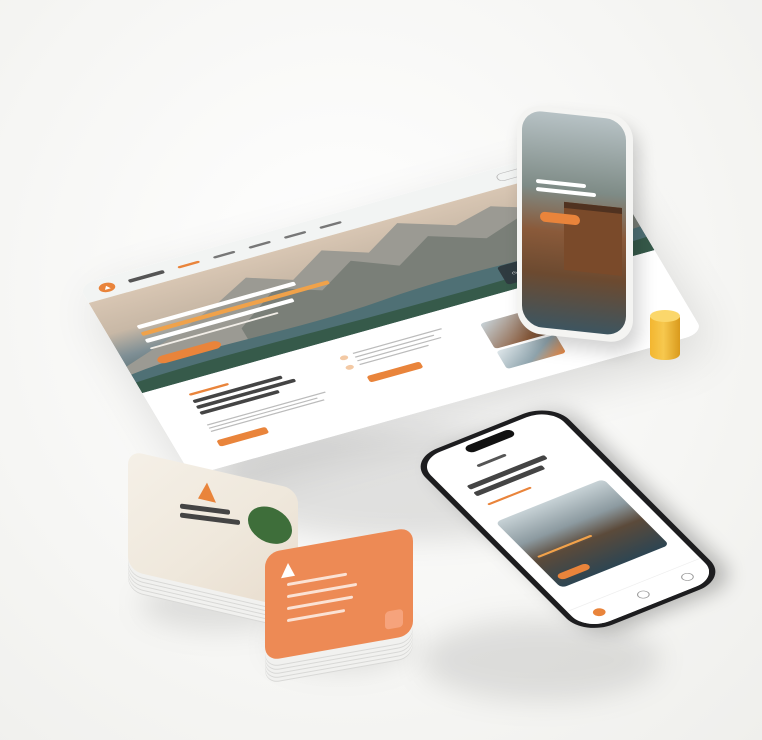  I want to click on tall-phone-title, so click(571, 188).